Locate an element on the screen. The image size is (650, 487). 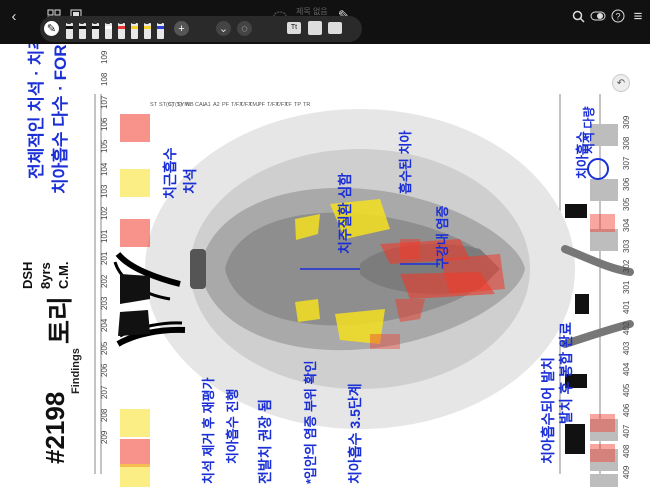
note-bottom-5: *입안의 염증 부위 확인 is located at coordinates (310, 422).